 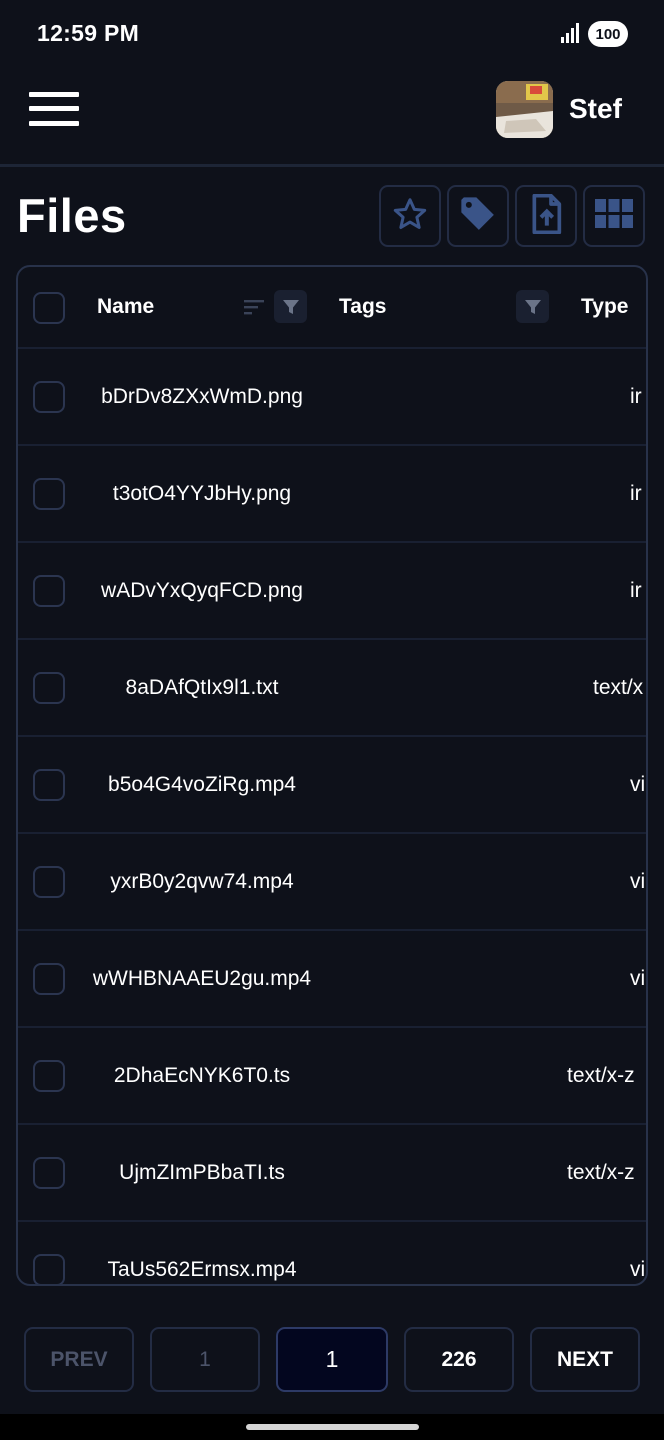 I want to click on hamburger-menu-icon, so click(x=54, y=109).